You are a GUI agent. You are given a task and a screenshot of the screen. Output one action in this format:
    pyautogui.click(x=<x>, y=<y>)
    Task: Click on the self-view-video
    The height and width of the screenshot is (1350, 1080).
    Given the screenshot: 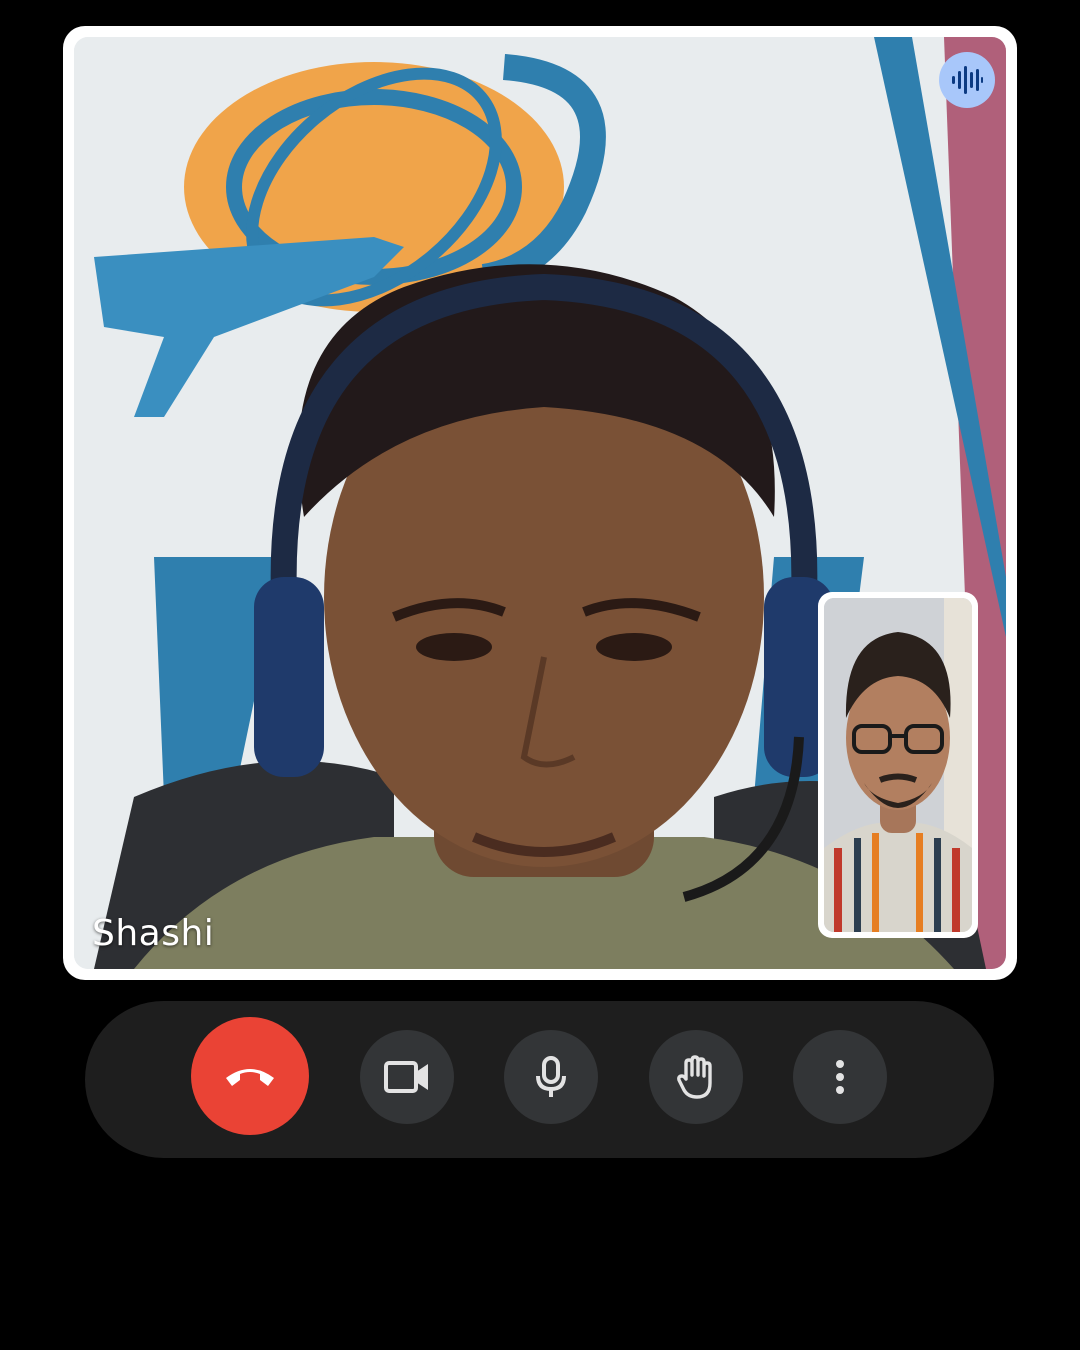 What is the action you would take?
    pyautogui.click(x=898, y=765)
    